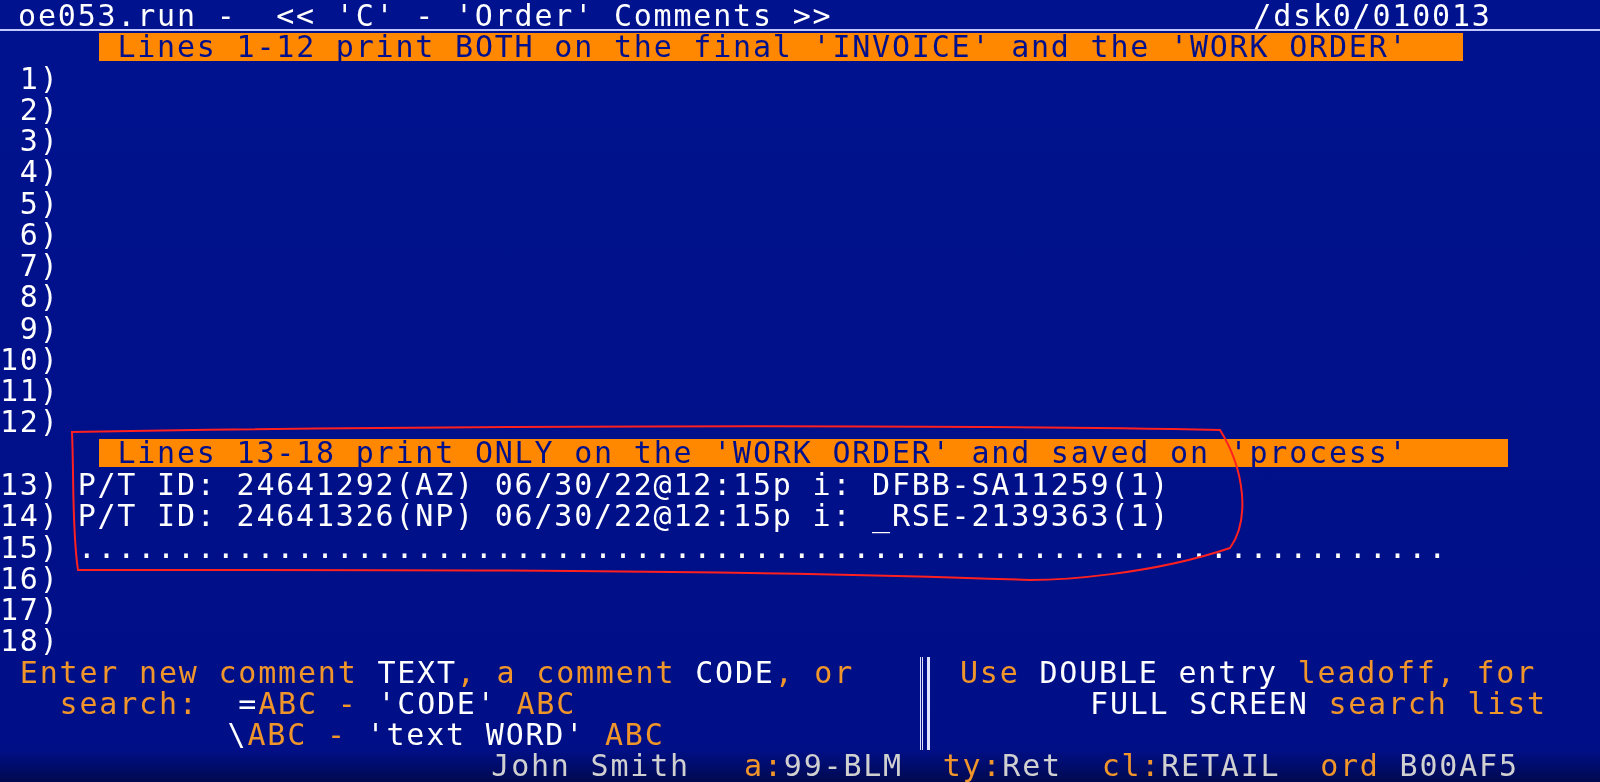 The height and width of the screenshot is (782, 1600). I want to click on line-number: 4), so click(39, 172).